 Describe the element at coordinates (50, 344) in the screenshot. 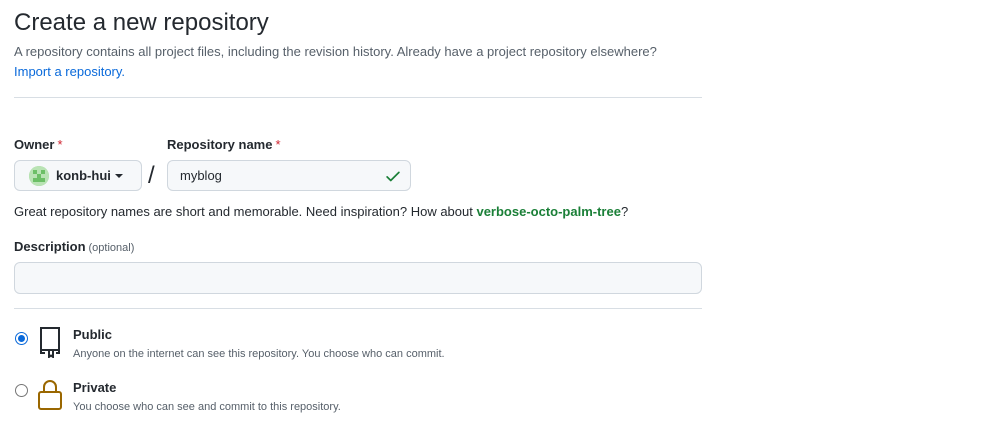

I see `repo-icon` at that location.